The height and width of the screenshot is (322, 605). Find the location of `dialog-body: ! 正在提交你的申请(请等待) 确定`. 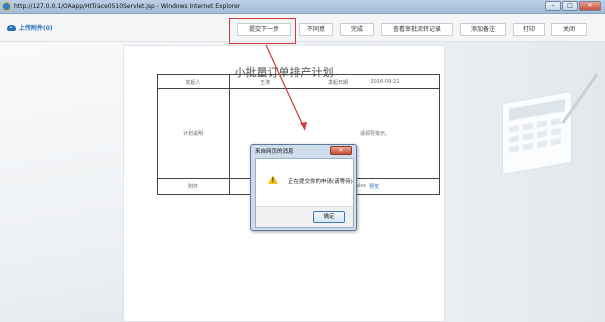

dialog-body: ! 正在提交你的申请(请等待) 确定 is located at coordinates (304, 193).